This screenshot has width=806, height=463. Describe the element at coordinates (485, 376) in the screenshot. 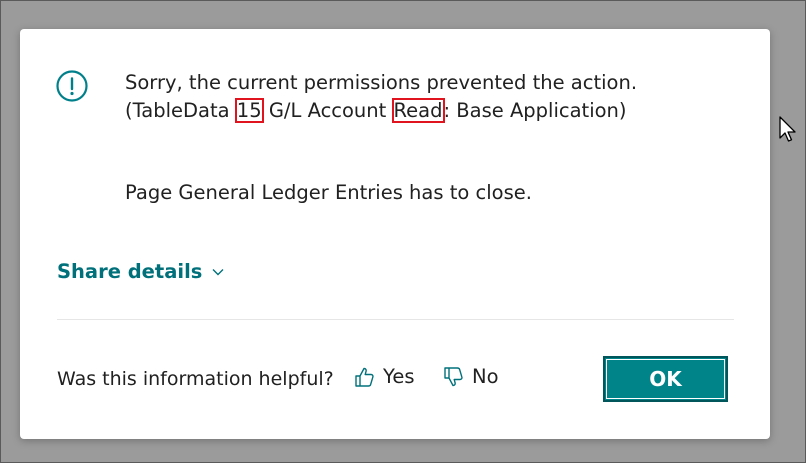

I see `feedback-no-label: No` at that location.